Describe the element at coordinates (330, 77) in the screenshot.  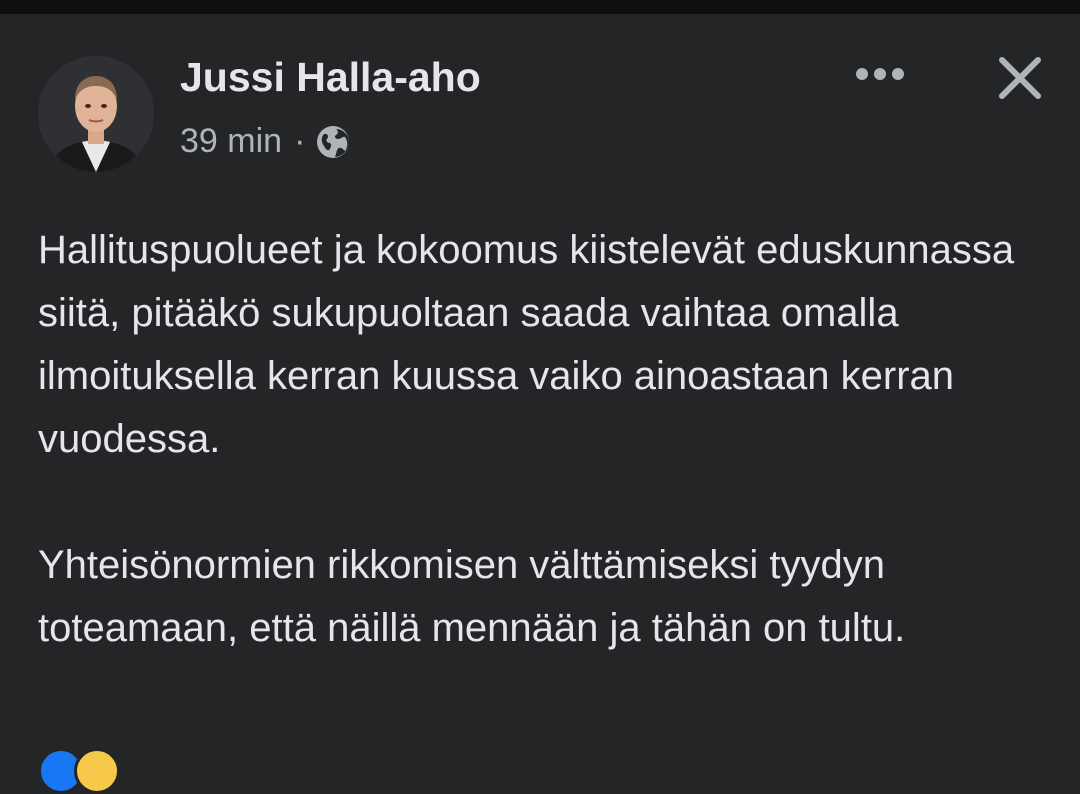
I see `author-name: Jussi Halla-aho` at that location.